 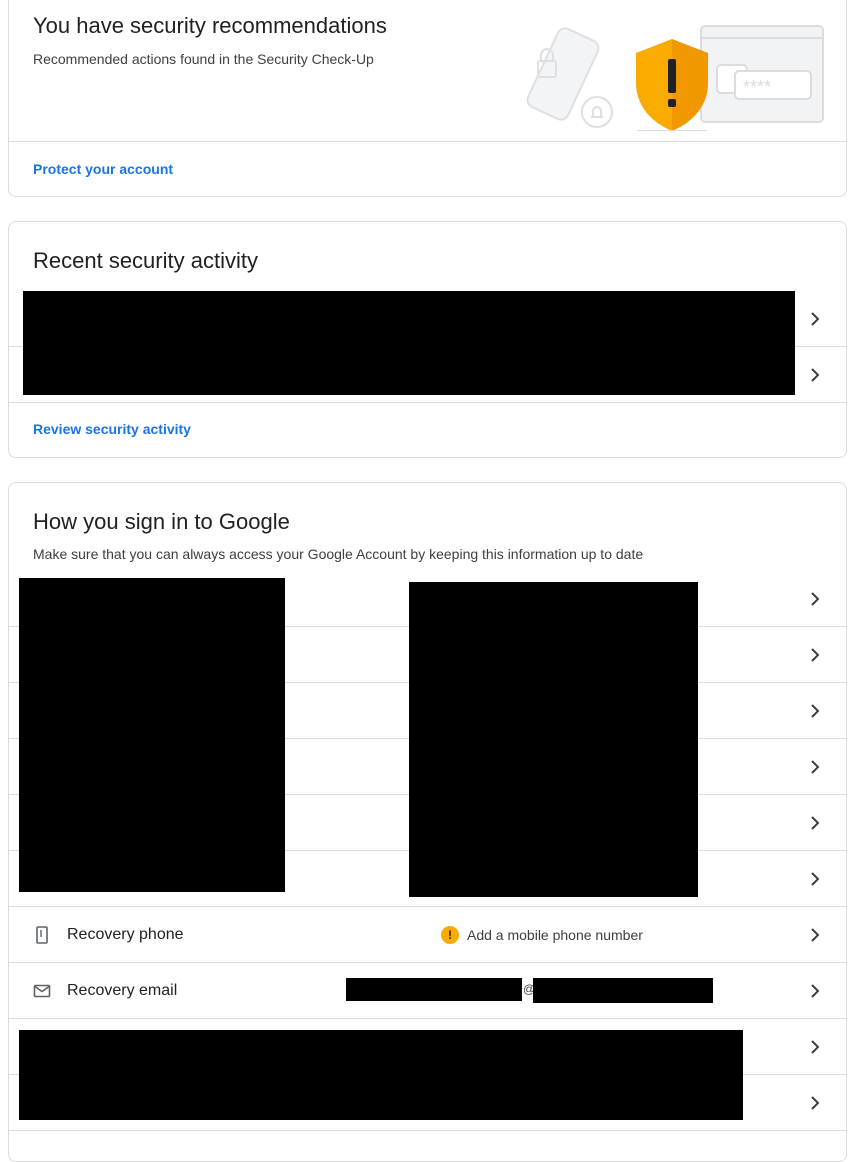 I want to click on mail-icon, so click(x=42, y=990).